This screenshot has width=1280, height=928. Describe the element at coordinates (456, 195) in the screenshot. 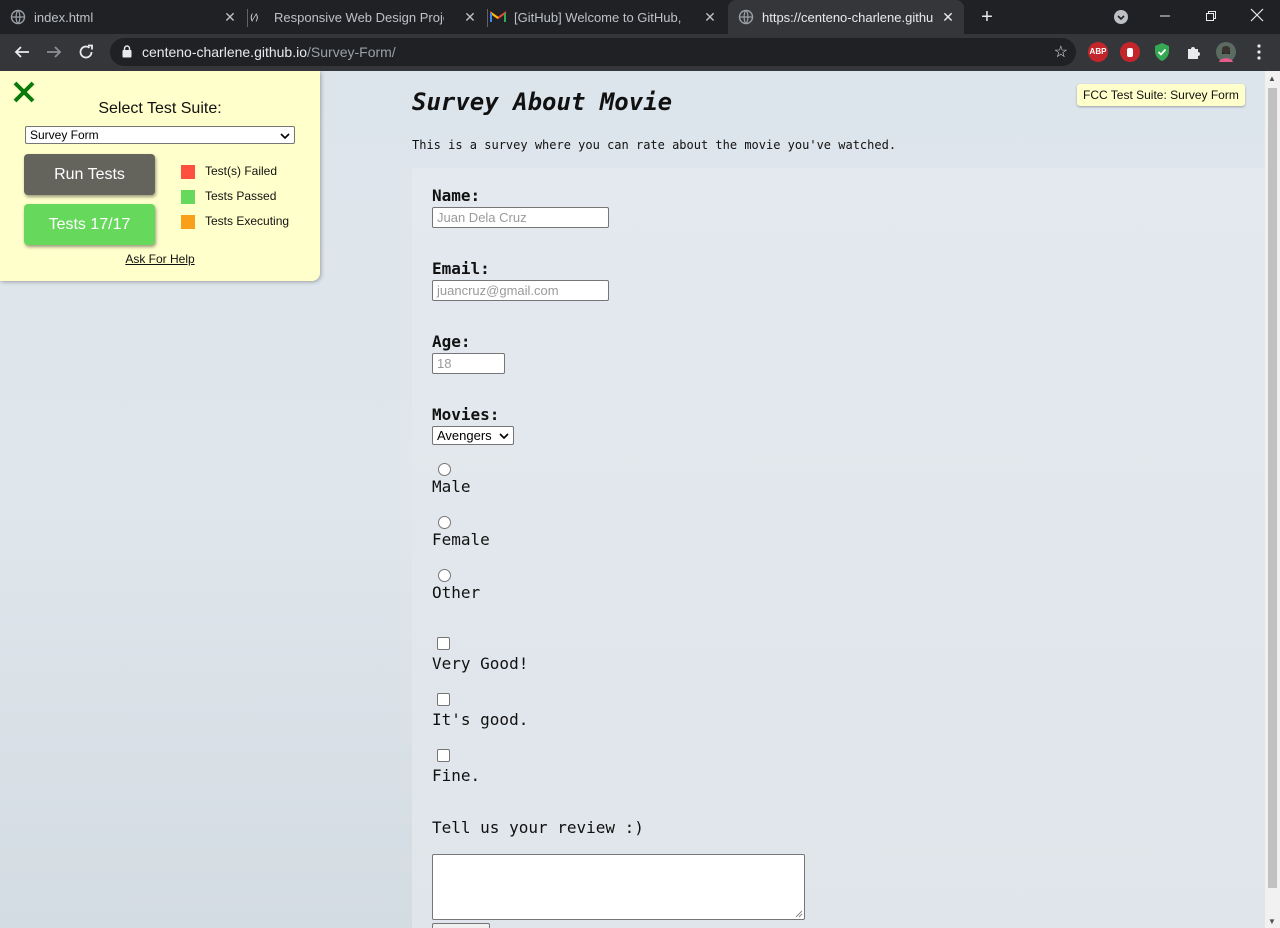

I see `name-label: Name:` at that location.